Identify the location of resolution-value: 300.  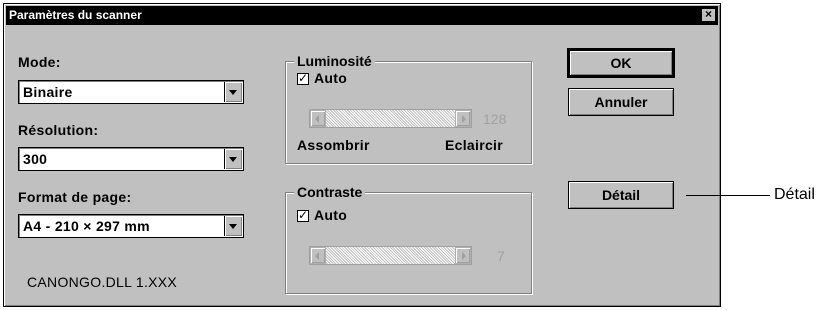
(35, 159).